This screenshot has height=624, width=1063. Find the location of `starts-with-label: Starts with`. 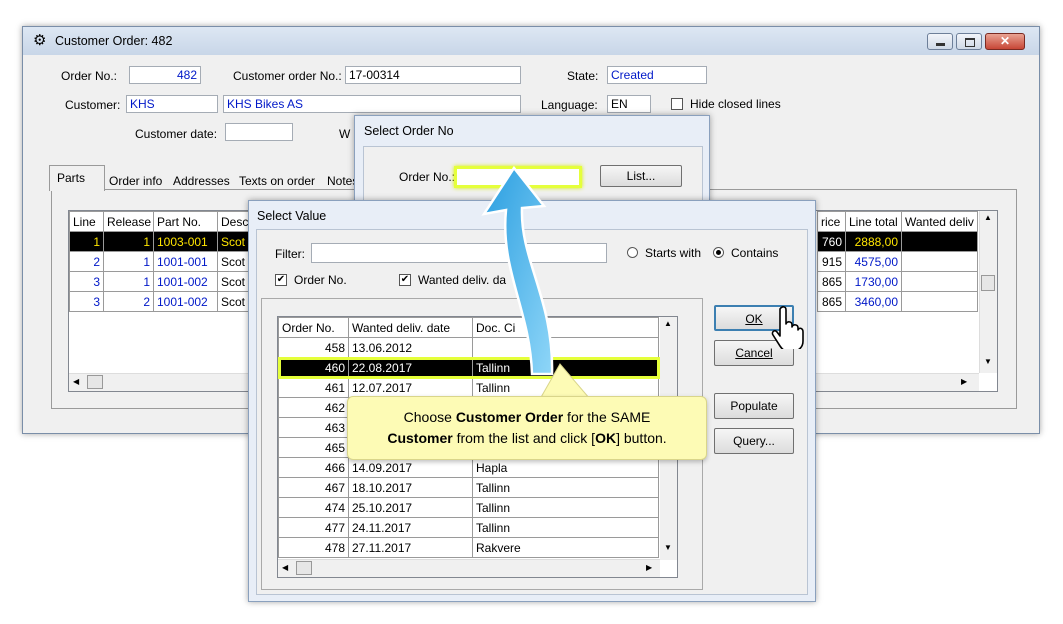

starts-with-label: Starts with is located at coordinates (673, 253).